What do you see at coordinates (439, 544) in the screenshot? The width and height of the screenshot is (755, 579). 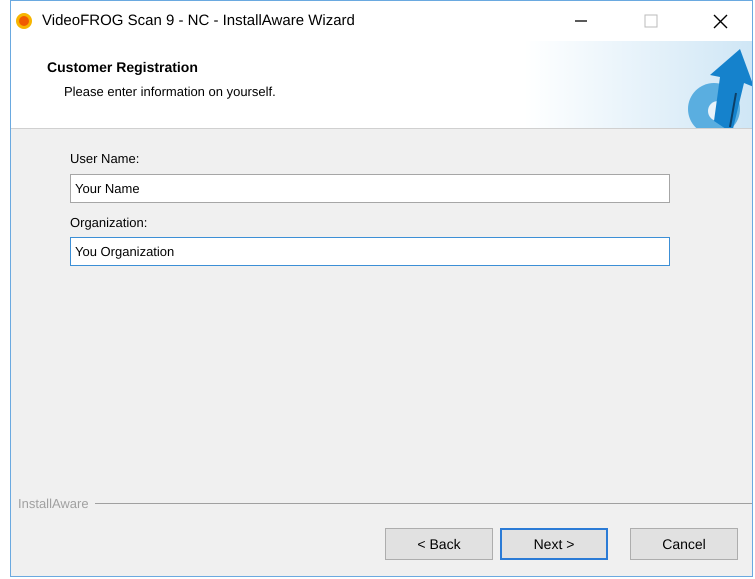 I see `wizard-button: < Back` at bounding box center [439, 544].